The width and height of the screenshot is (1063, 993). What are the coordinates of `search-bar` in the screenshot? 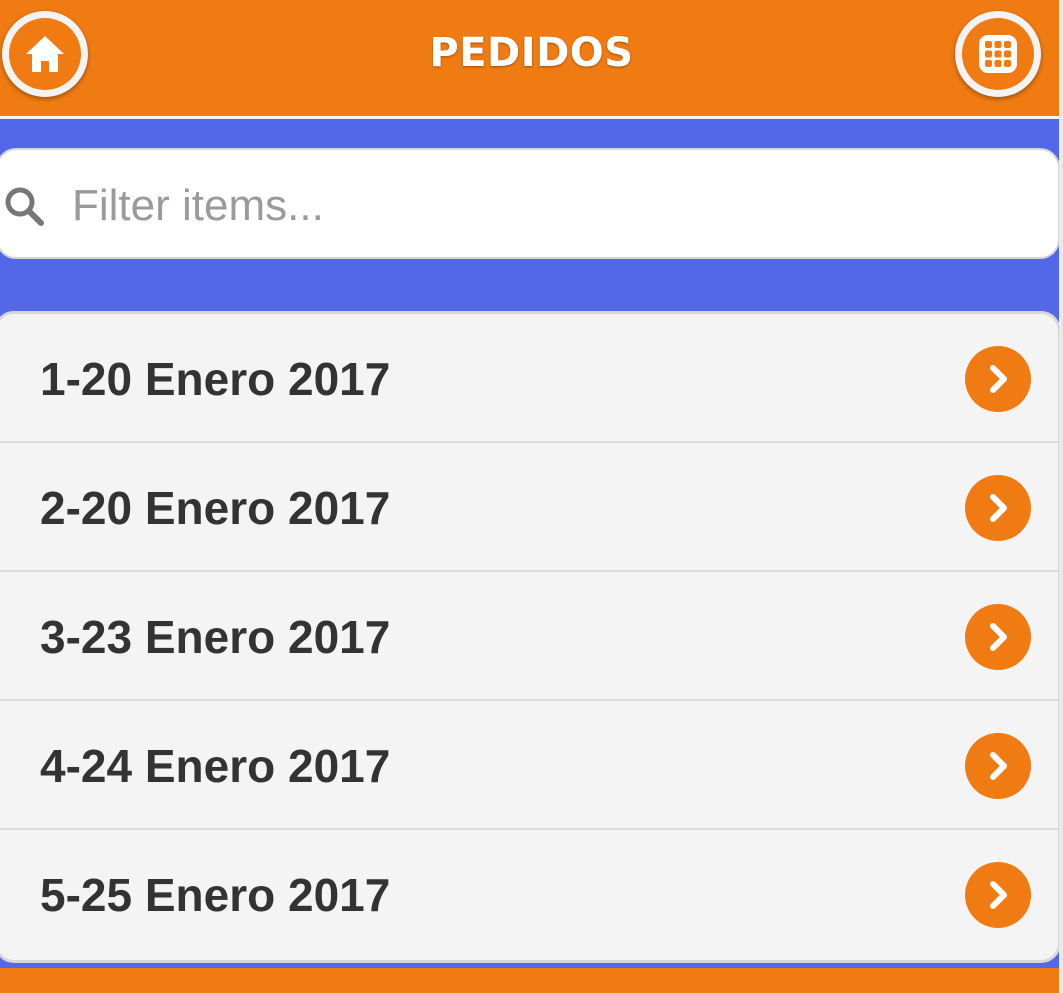 It's located at (530, 203).